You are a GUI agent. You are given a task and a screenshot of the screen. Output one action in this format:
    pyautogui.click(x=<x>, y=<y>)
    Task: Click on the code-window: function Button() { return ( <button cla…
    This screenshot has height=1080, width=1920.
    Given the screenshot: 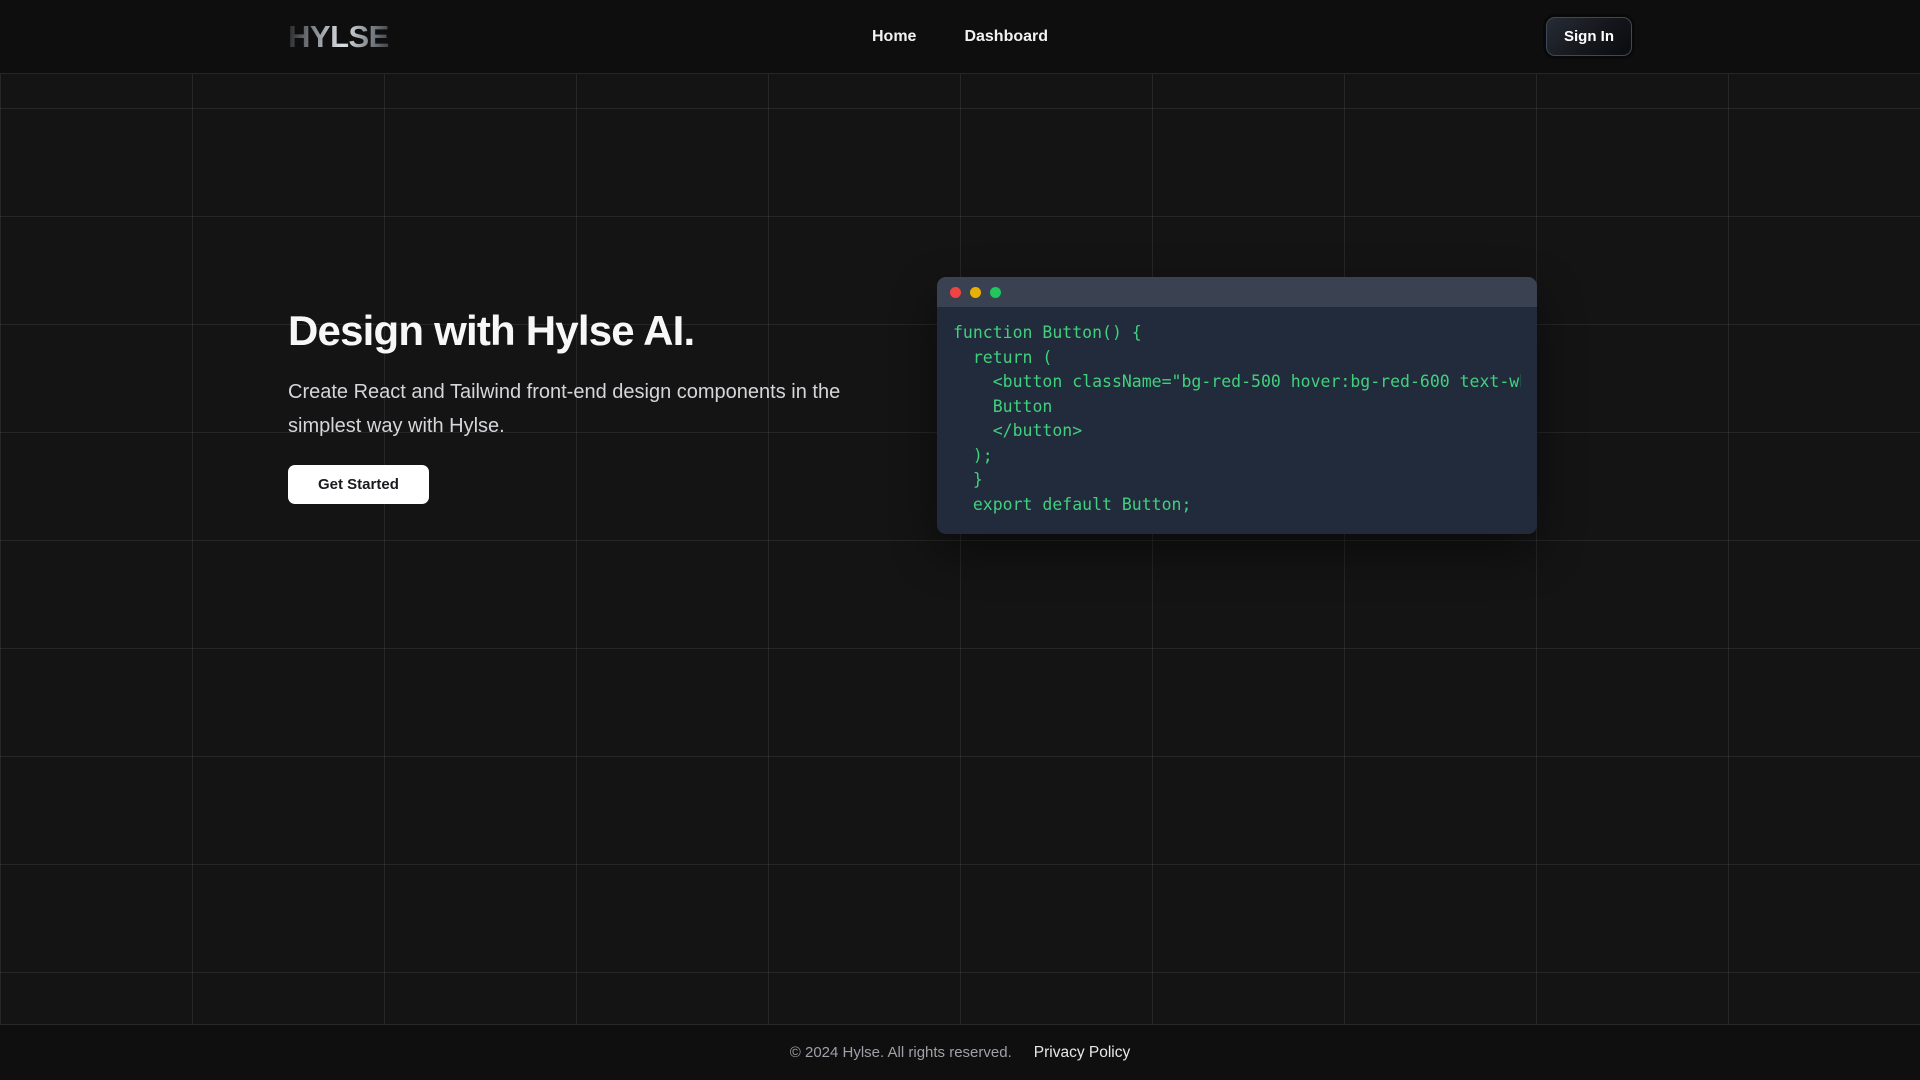 What is the action you would take?
    pyautogui.click(x=1237, y=405)
    